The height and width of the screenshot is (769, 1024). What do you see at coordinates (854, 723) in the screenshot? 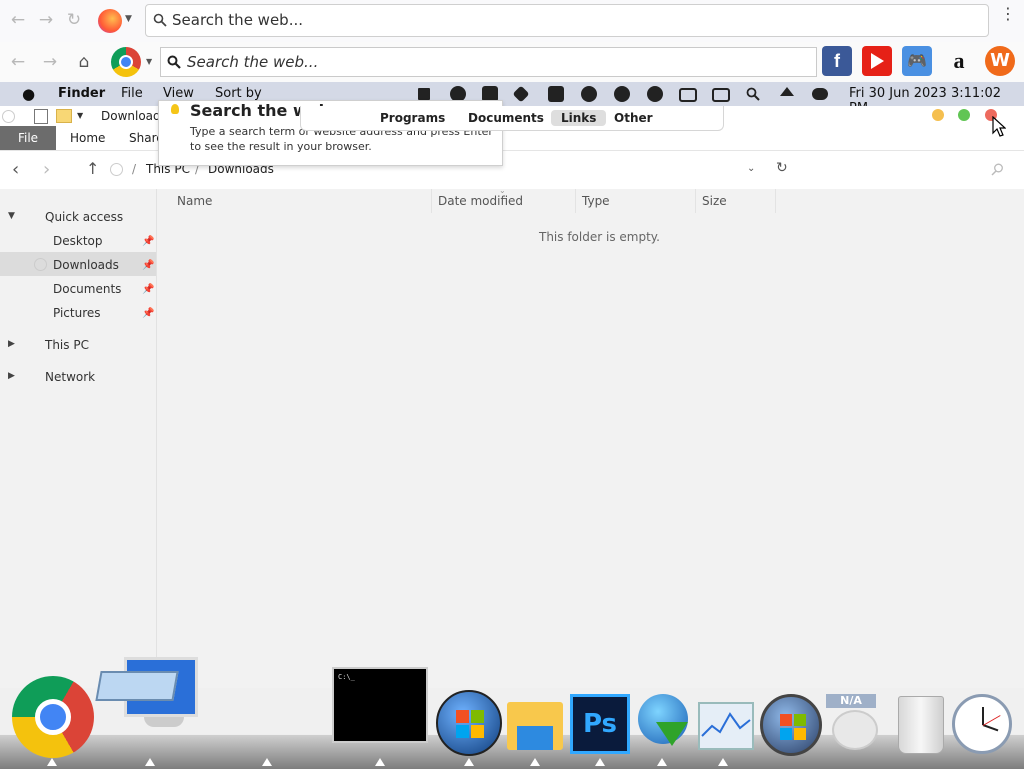
I see `na-icon: N/A` at bounding box center [854, 723].